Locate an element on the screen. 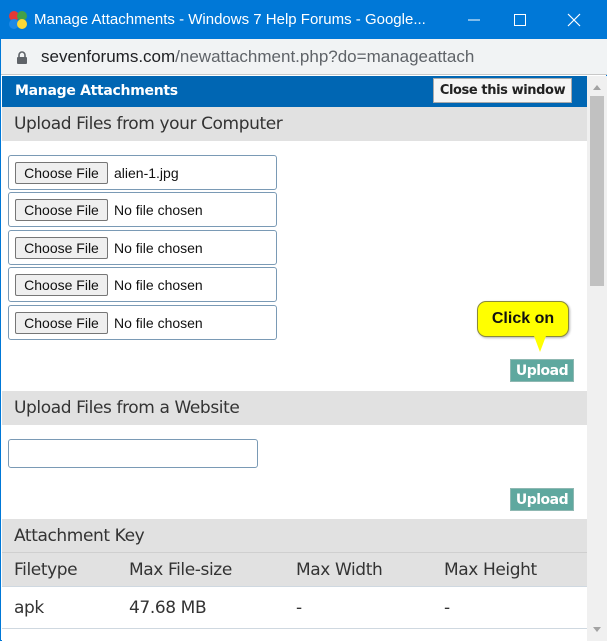  cell-max-height: - is located at coordinates (447, 608).